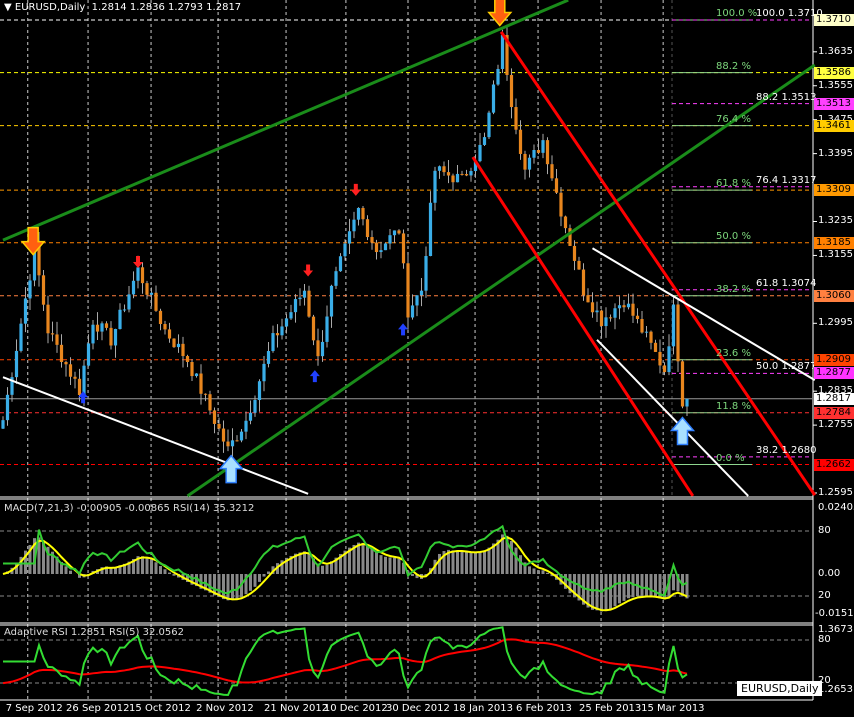 Image resolution: width=854 pixels, height=717 pixels. Describe the element at coordinates (834, 398) in the screenshot. I see `price-tag: 1.2817` at that location.